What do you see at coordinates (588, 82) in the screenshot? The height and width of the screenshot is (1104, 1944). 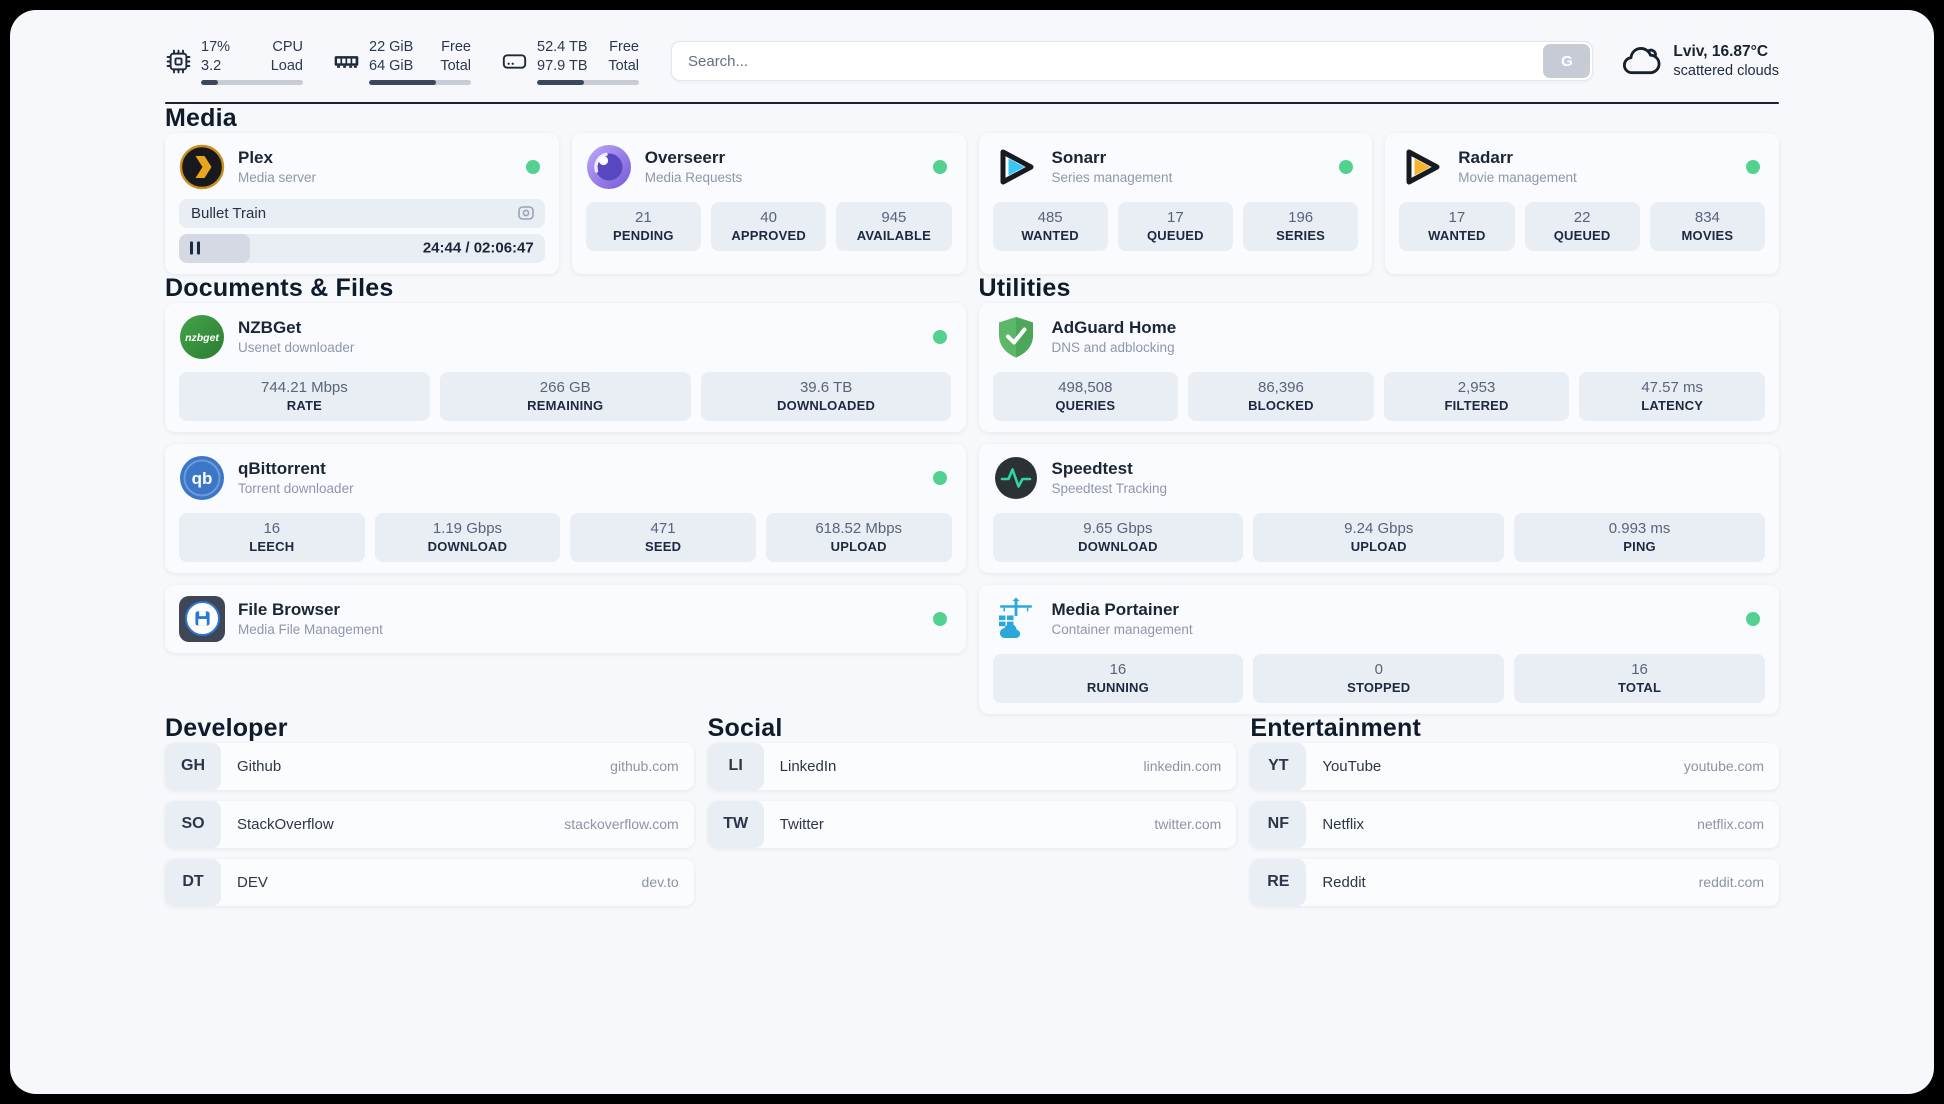 I see `storage-progress-track` at bounding box center [588, 82].